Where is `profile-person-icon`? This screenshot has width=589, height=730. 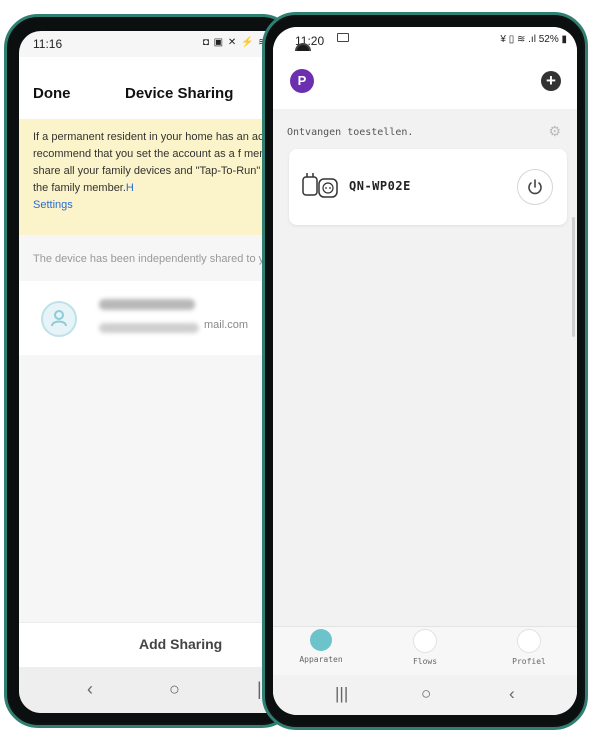 profile-person-icon is located at coordinates (529, 641).